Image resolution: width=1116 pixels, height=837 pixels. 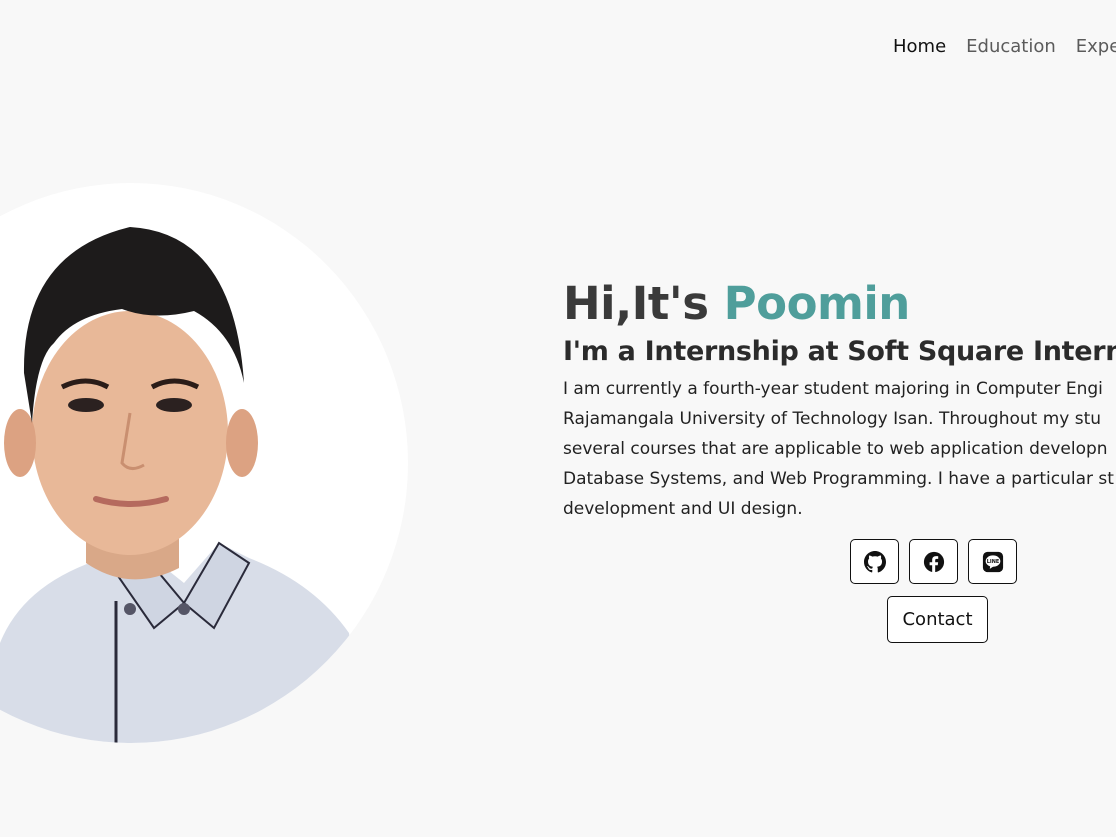 I want to click on greeting-prefix: Hi,It's, so click(x=643, y=303).